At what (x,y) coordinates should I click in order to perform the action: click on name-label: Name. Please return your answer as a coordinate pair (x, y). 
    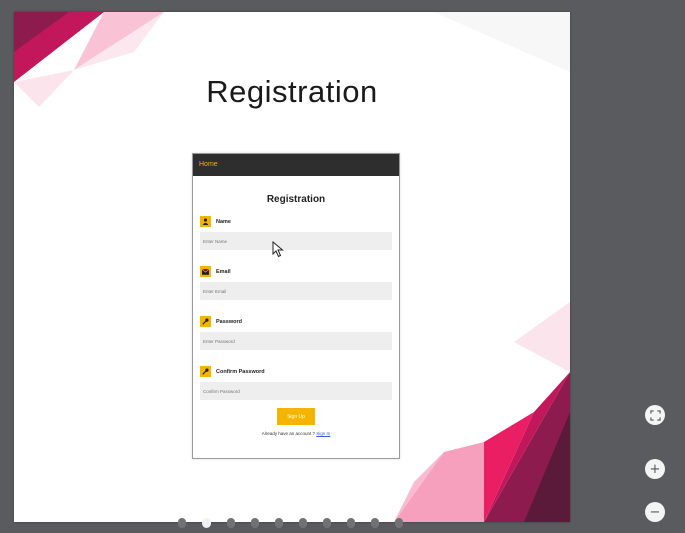
    Looking at the image, I should click on (223, 221).